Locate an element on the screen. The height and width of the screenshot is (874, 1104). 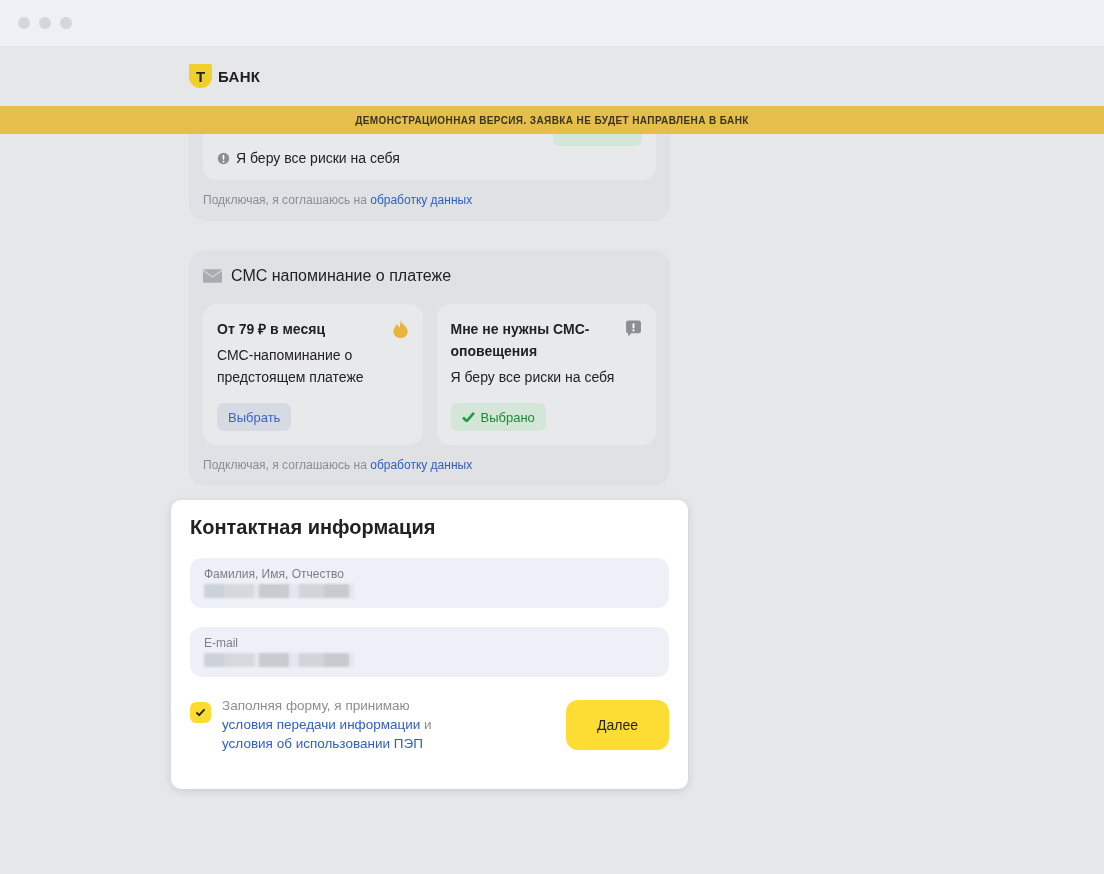
demo-banner: ДЕМОНСТРАЦИОННАЯ ВЕРСИЯ. ЗАЯВКА НЕ БУДЕТ НАПРАВЛЕНА В БАНК is located at coordinates (552, 120).